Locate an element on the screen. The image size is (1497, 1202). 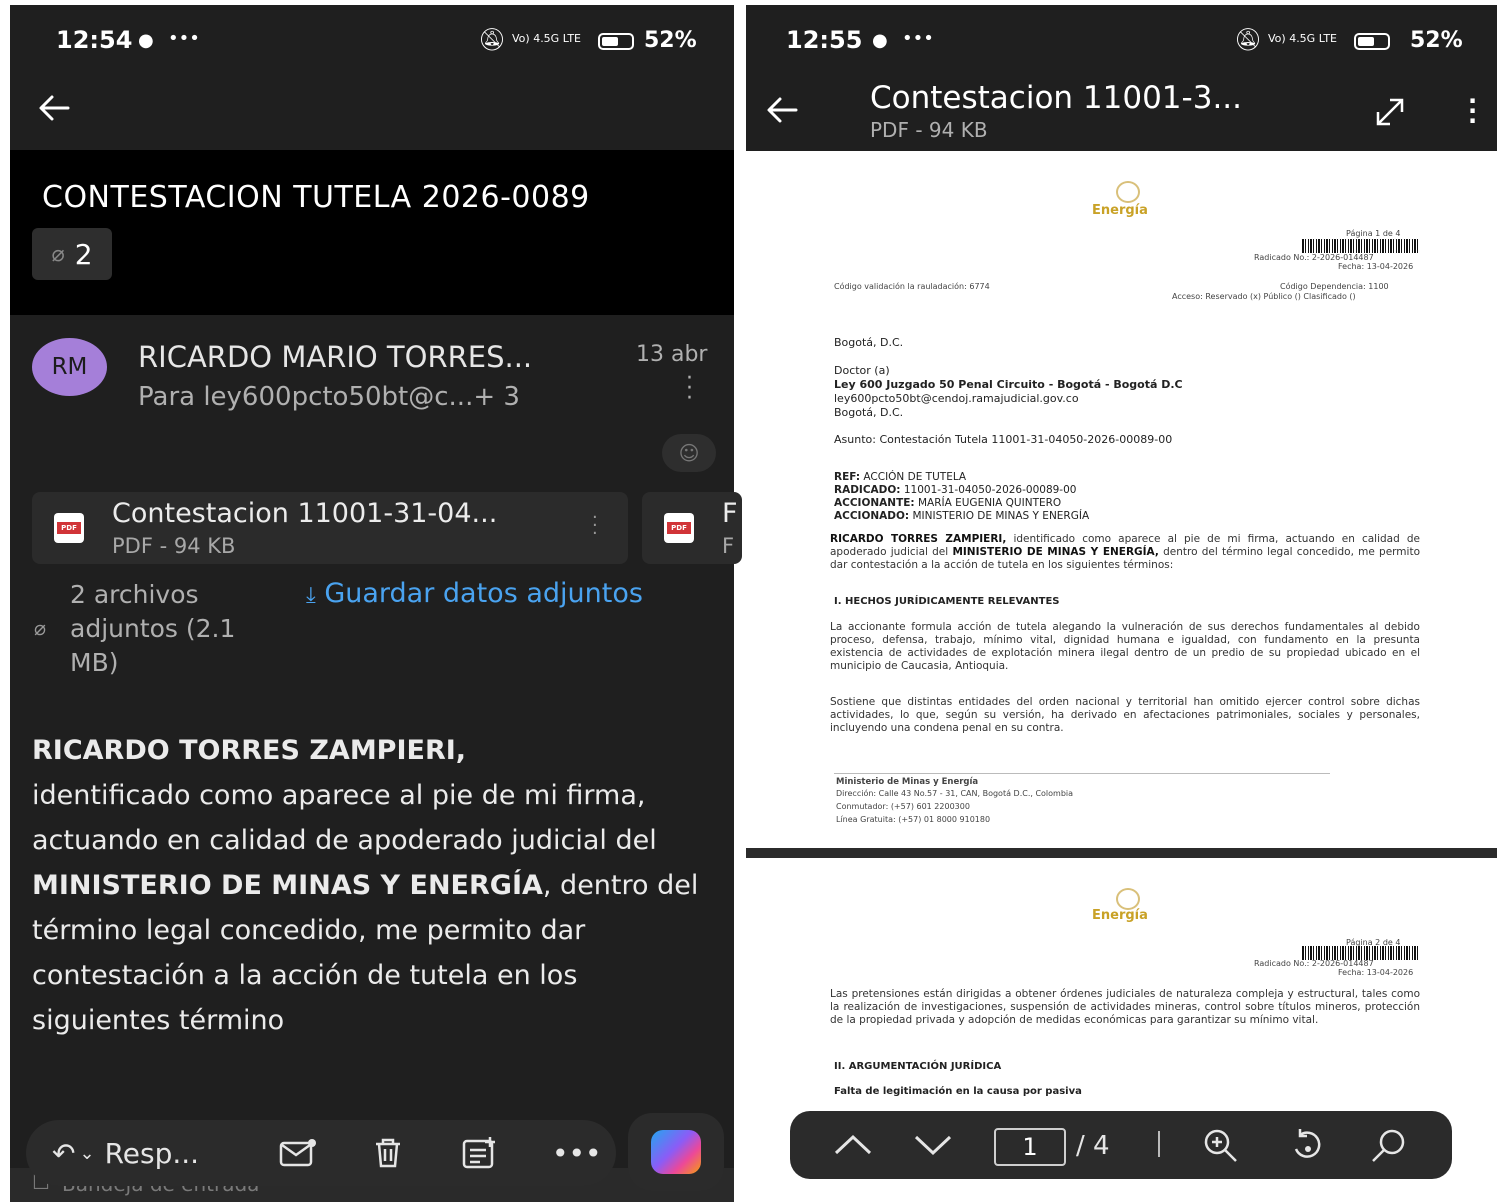
save-attachments-button: ⤓ Guardar datos adjuntos is located at coordinates (474, 593).